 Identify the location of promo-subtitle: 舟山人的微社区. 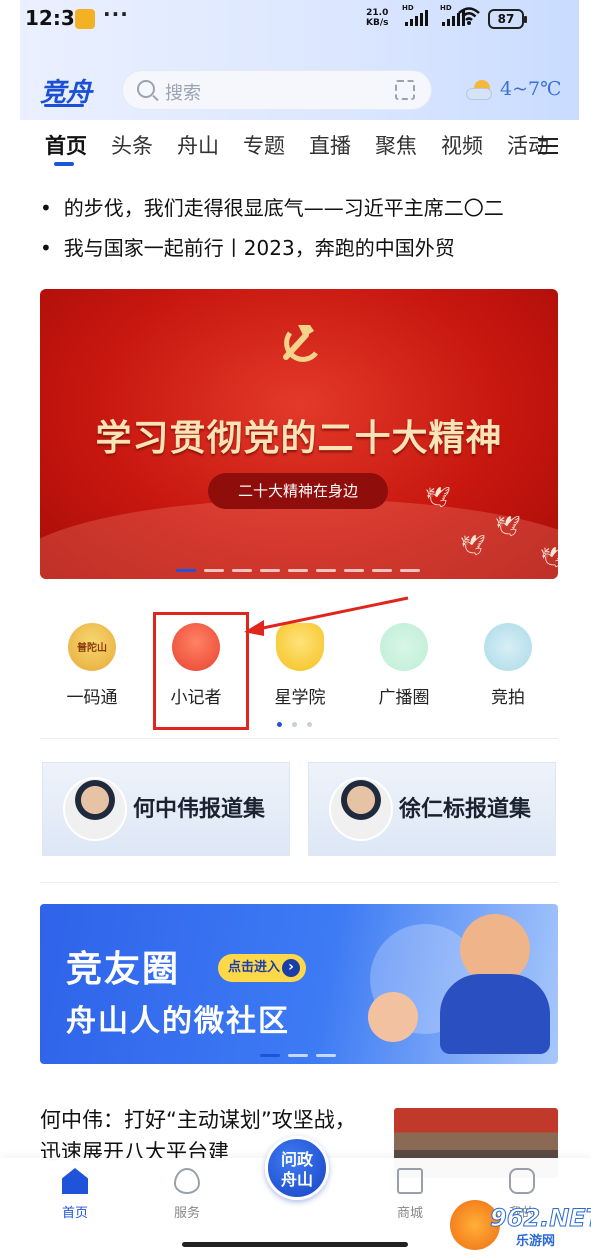
(178, 1021).